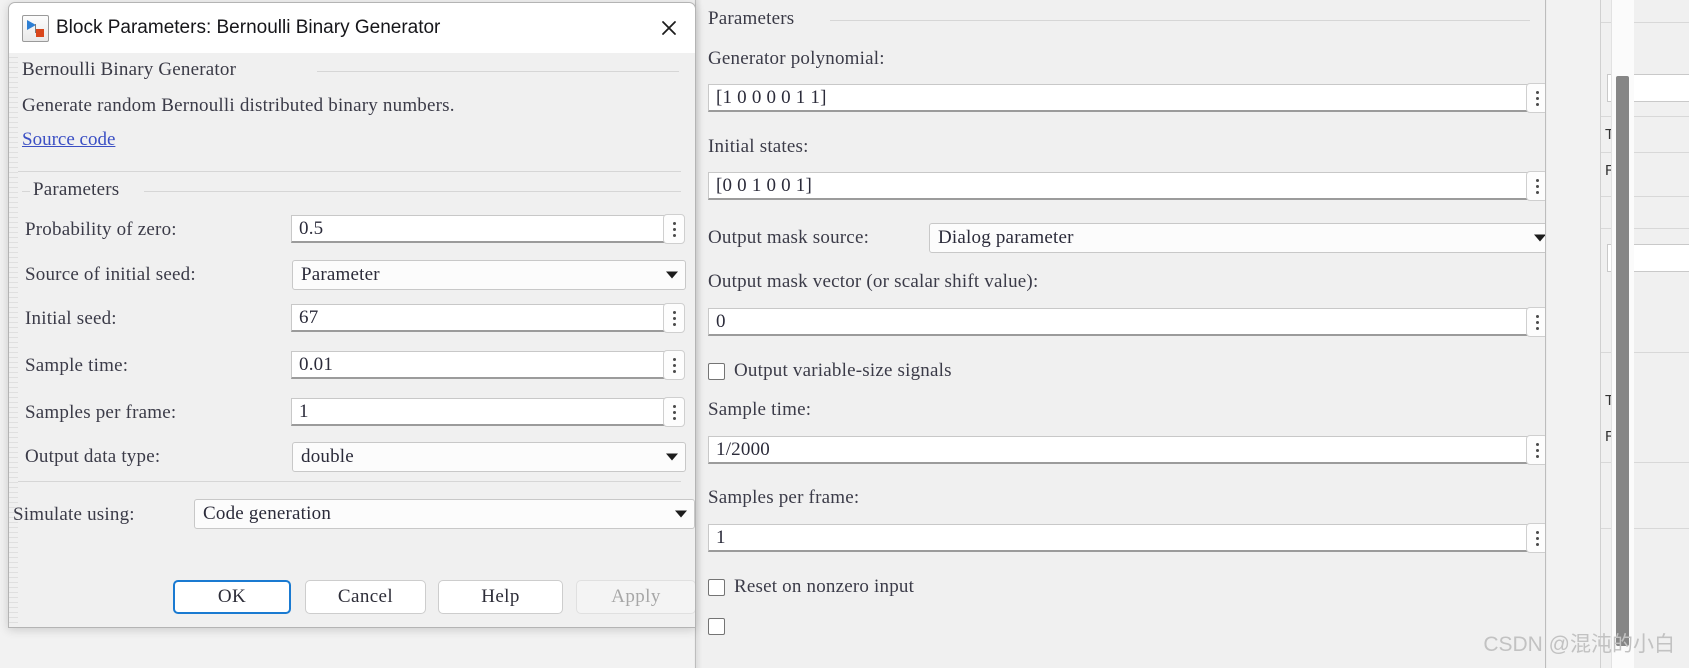 The image size is (1689, 668). What do you see at coordinates (129, 69) in the screenshot?
I see `description-group-title: Bernoulli Binary Generator` at bounding box center [129, 69].